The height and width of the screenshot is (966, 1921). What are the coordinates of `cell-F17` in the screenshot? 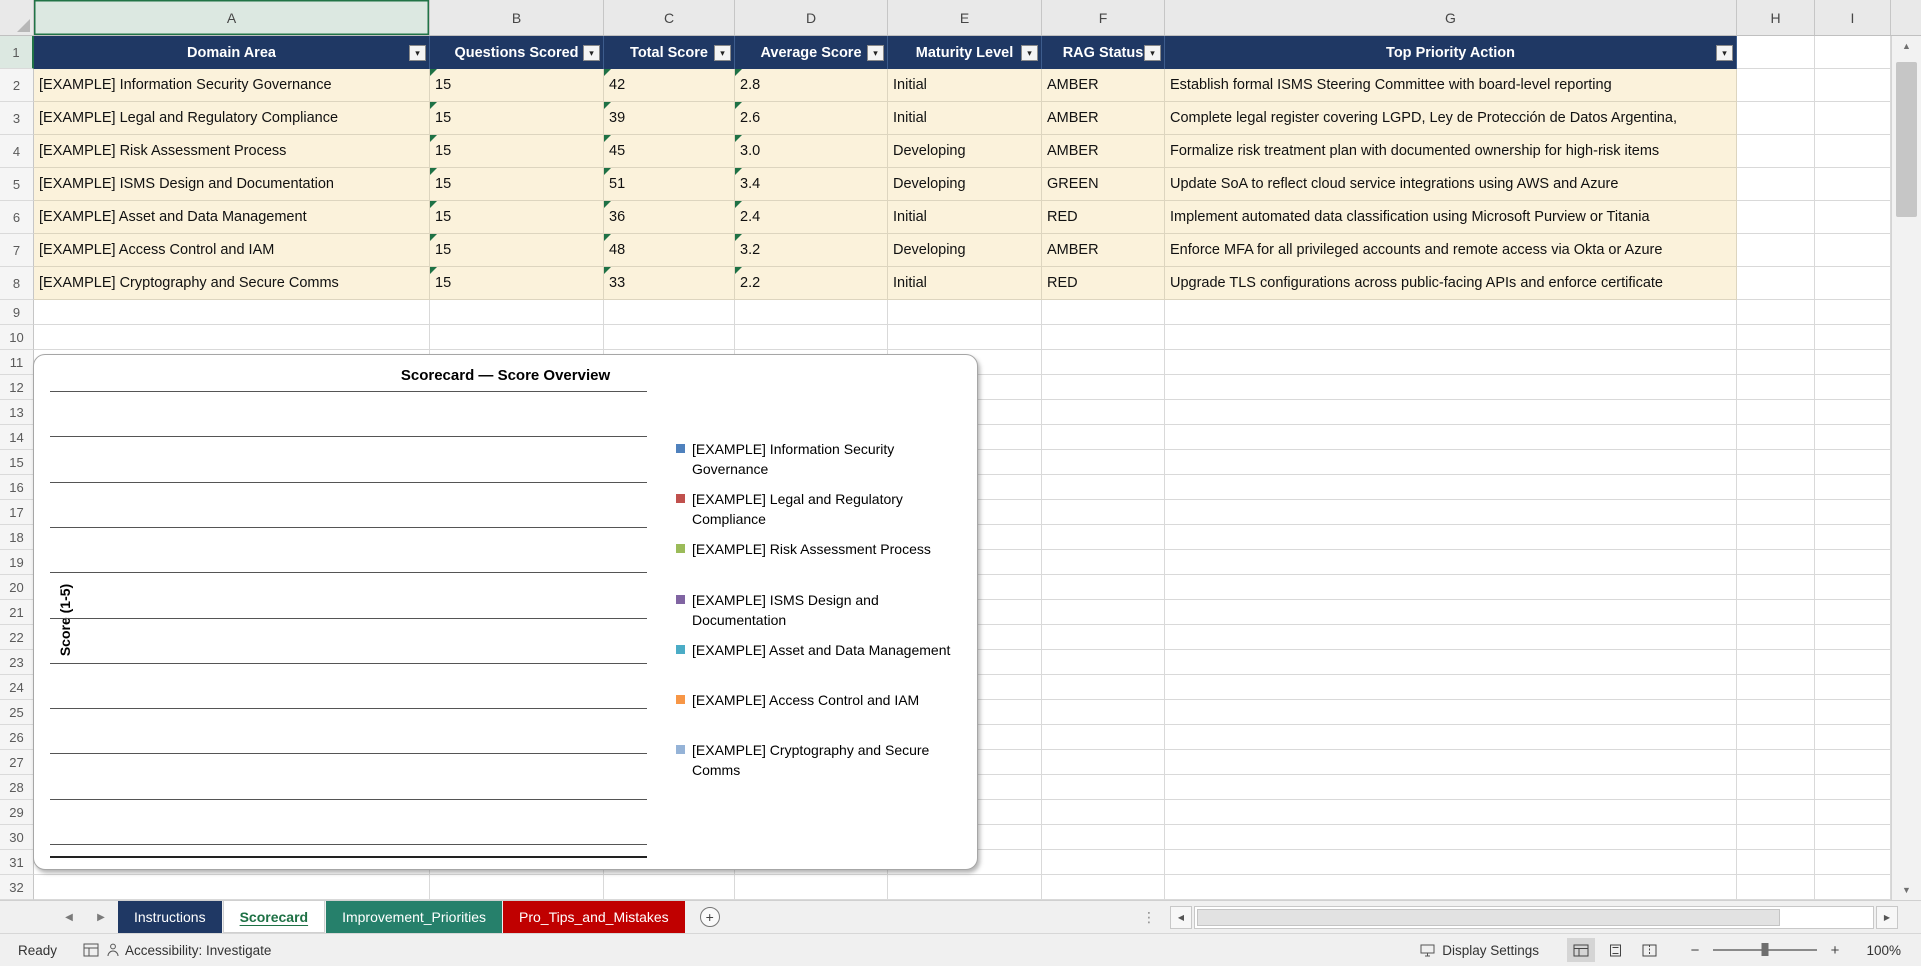 It's located at (1103, 512).